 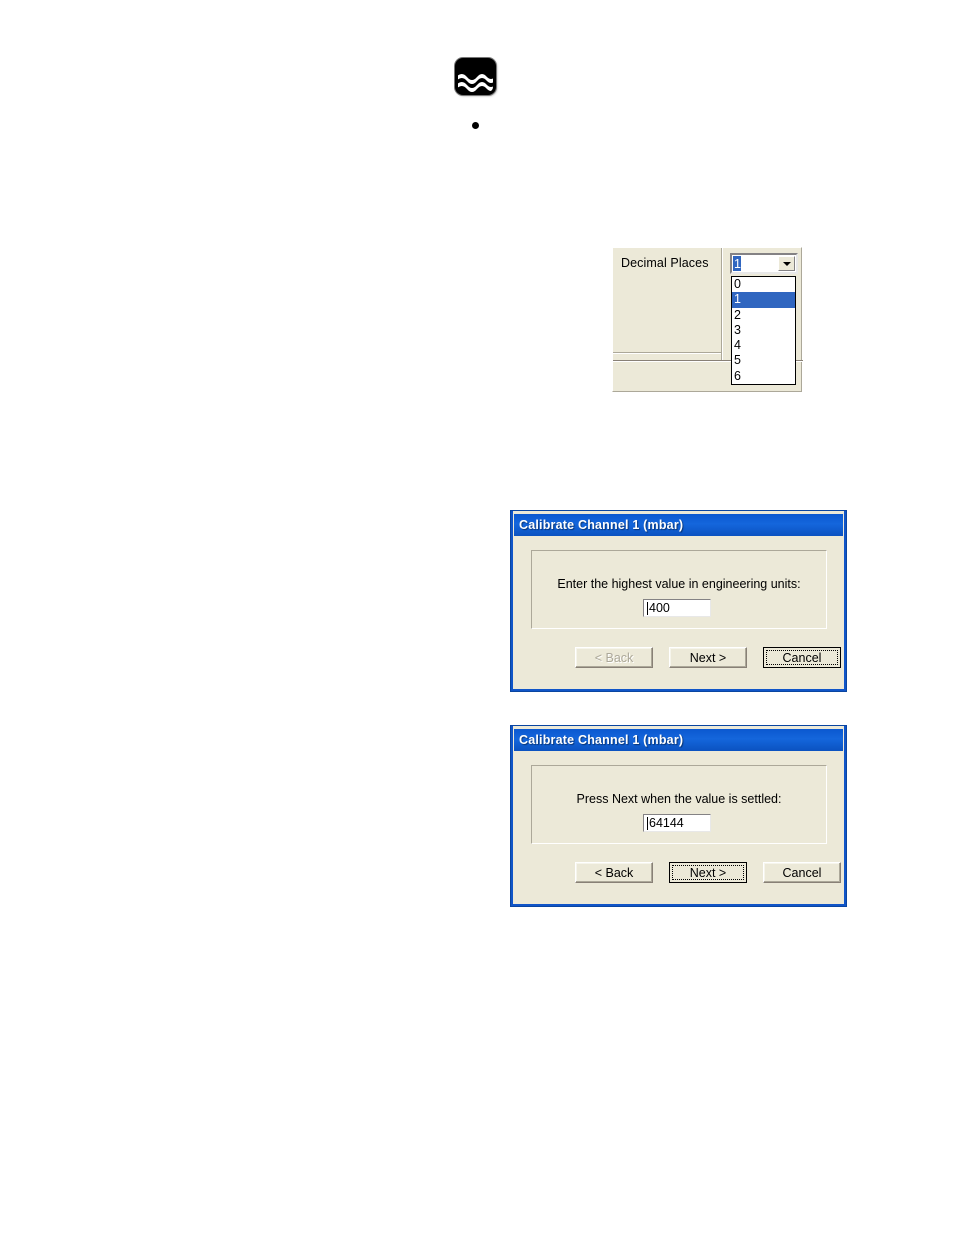 What do you see at coordinates (475, 83) in the screenshot?
I see `wave-lines-glyph` at bounding box center [475, 83].